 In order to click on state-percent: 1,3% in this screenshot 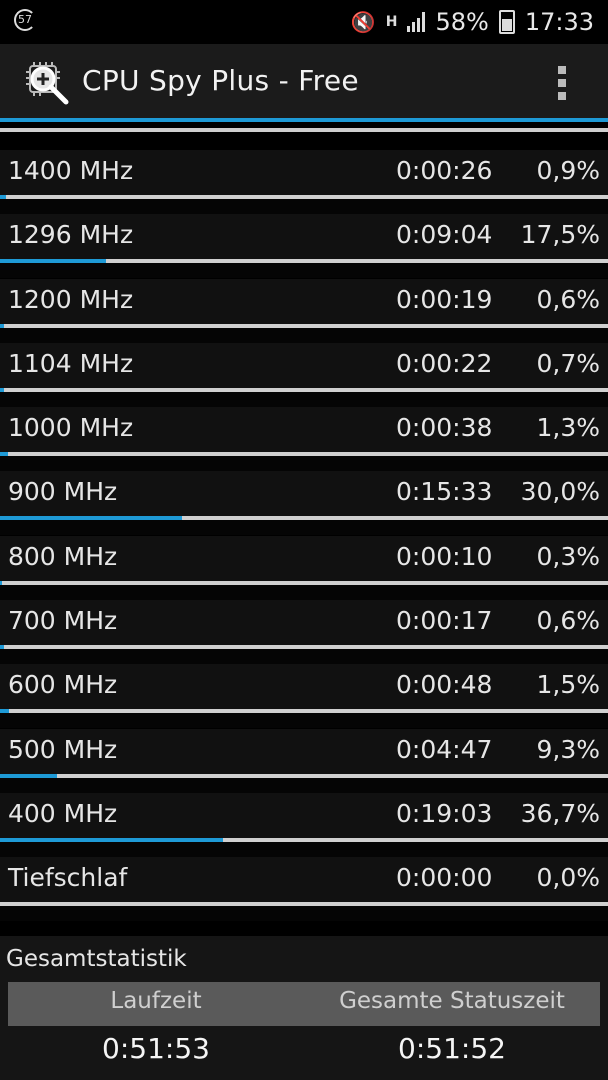, I will do `click(568, 428)`.